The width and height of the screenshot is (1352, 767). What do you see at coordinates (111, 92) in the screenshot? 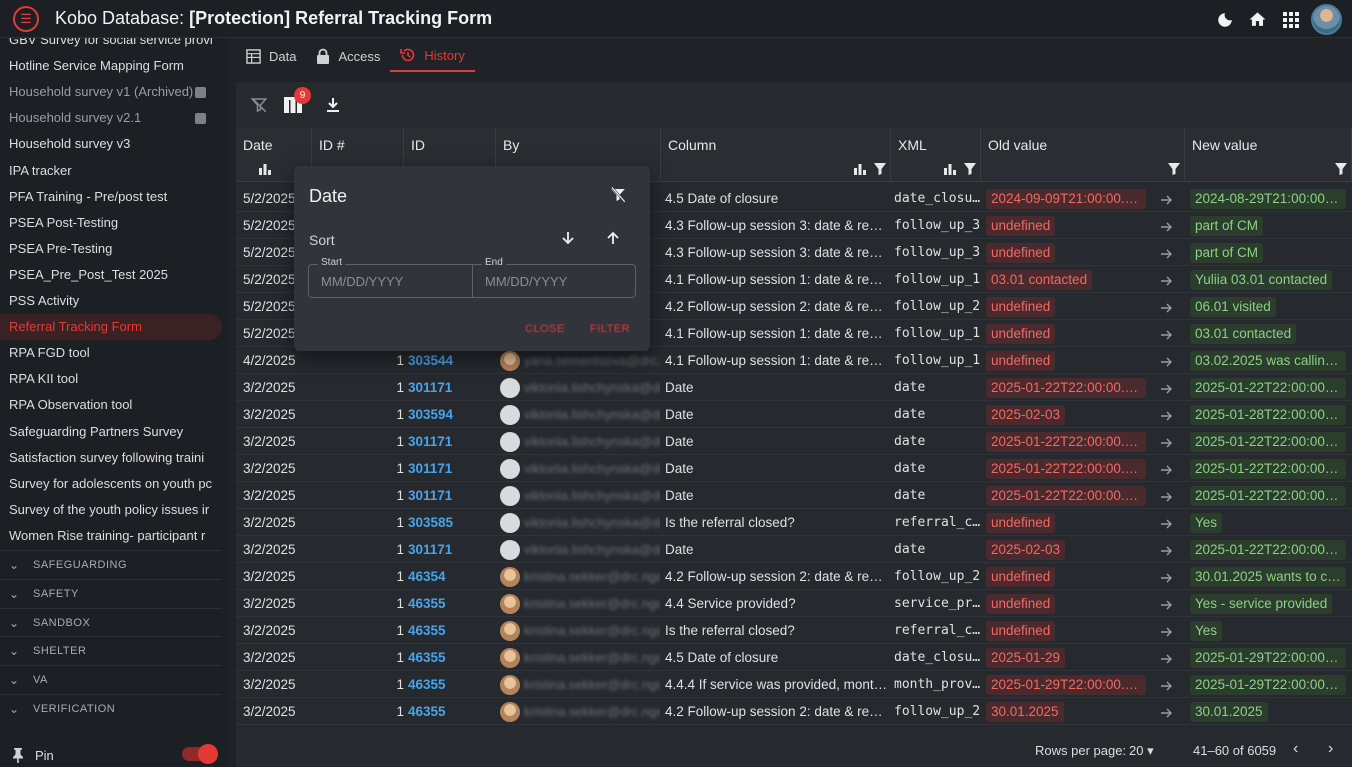
I see `sidebar-form-item: Household survey v1 (Archived)` at bounding box center [111, 92].